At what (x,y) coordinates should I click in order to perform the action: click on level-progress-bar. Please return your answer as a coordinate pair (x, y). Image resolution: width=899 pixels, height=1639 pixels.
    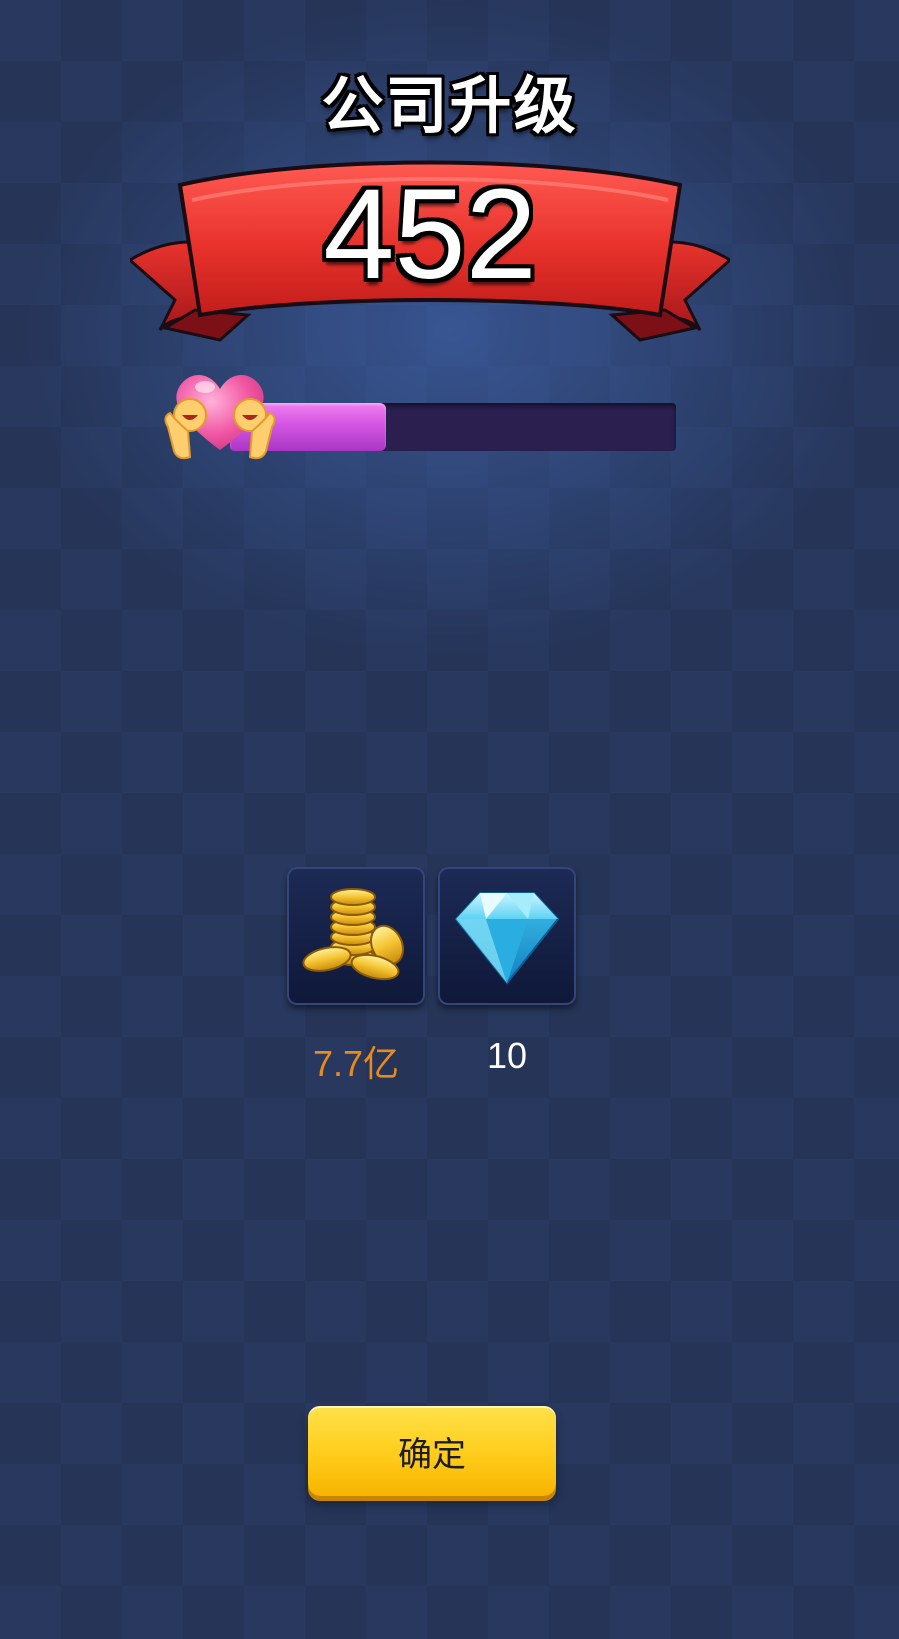
    Looking at the image, I should click on (453, 427).